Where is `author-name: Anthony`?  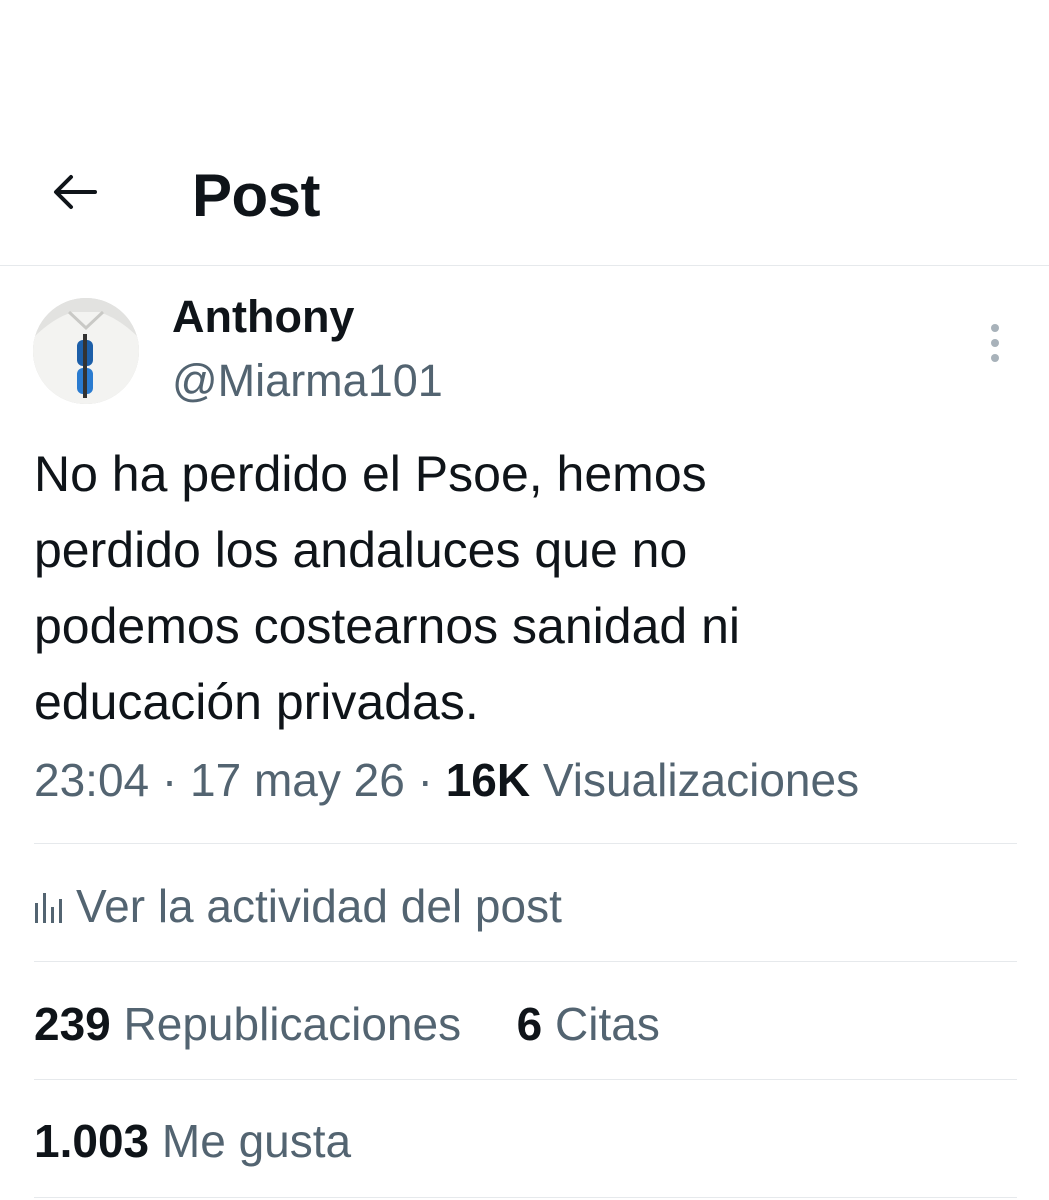 author-name: Anthony is located at coordinates (263, 317).